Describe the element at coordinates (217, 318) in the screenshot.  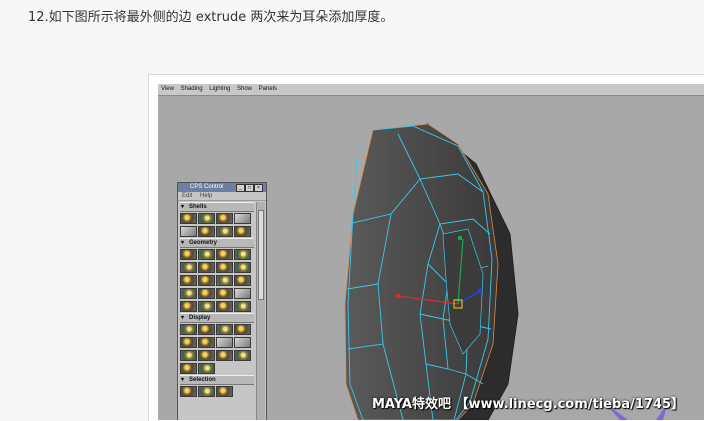
I see `section-display: Display` at that location.